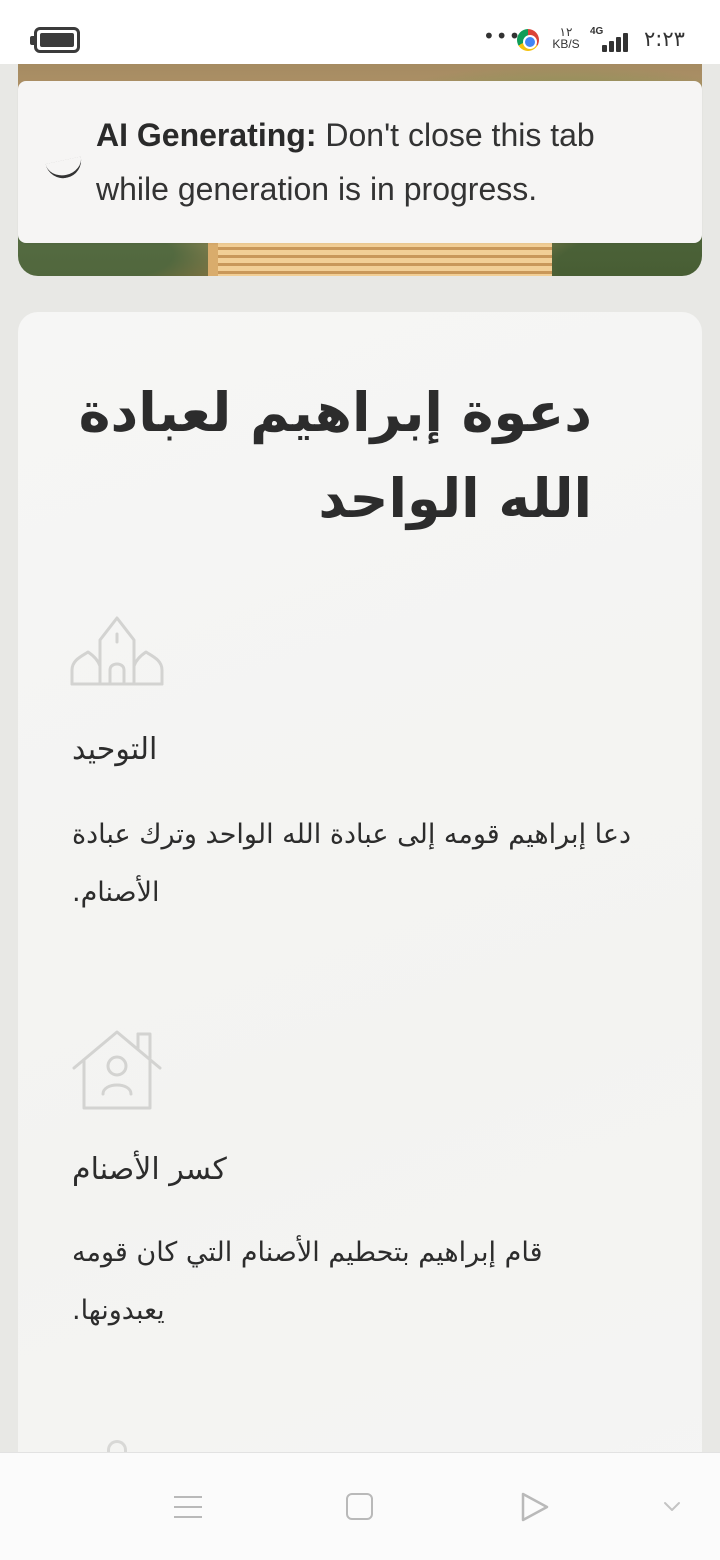 The image size is (720, 1560). What do you see at coordinates (617, 41) in the screenshot?
I see `signal-icon` at bounding box center [617, 41].